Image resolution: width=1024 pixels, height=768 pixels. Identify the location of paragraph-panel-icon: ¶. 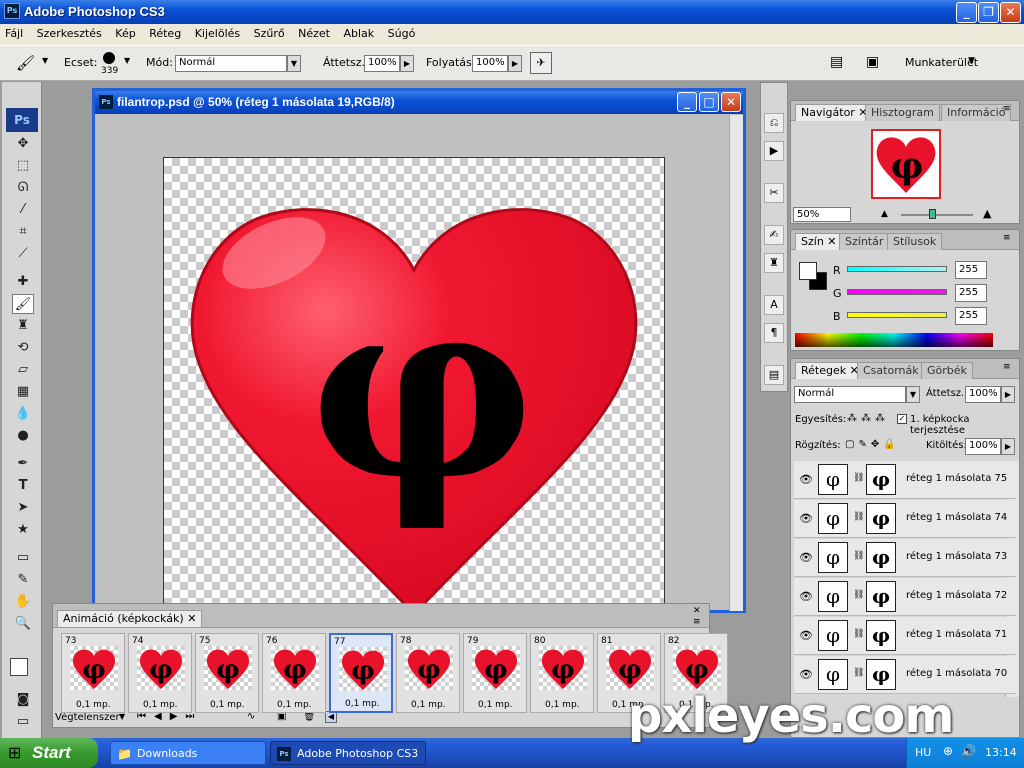
(774, 333).